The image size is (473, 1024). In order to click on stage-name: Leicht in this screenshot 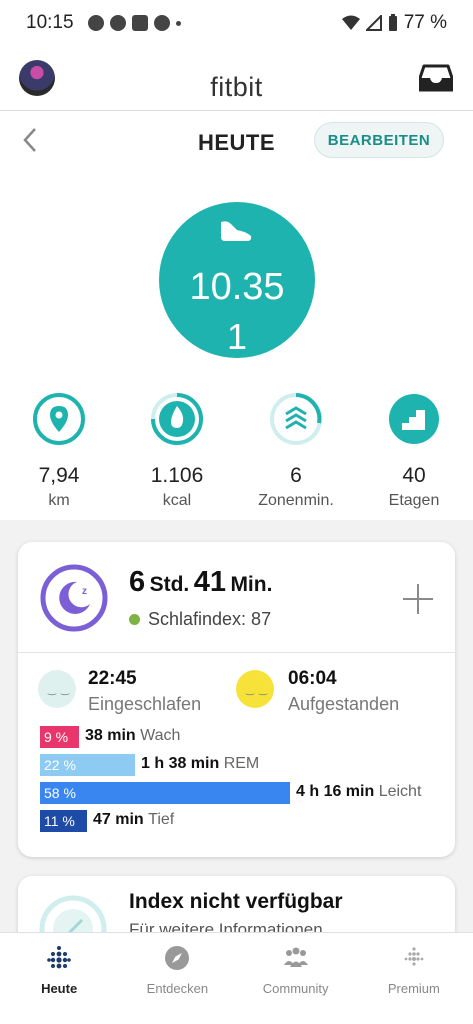, I will do `click(400, 791)`.